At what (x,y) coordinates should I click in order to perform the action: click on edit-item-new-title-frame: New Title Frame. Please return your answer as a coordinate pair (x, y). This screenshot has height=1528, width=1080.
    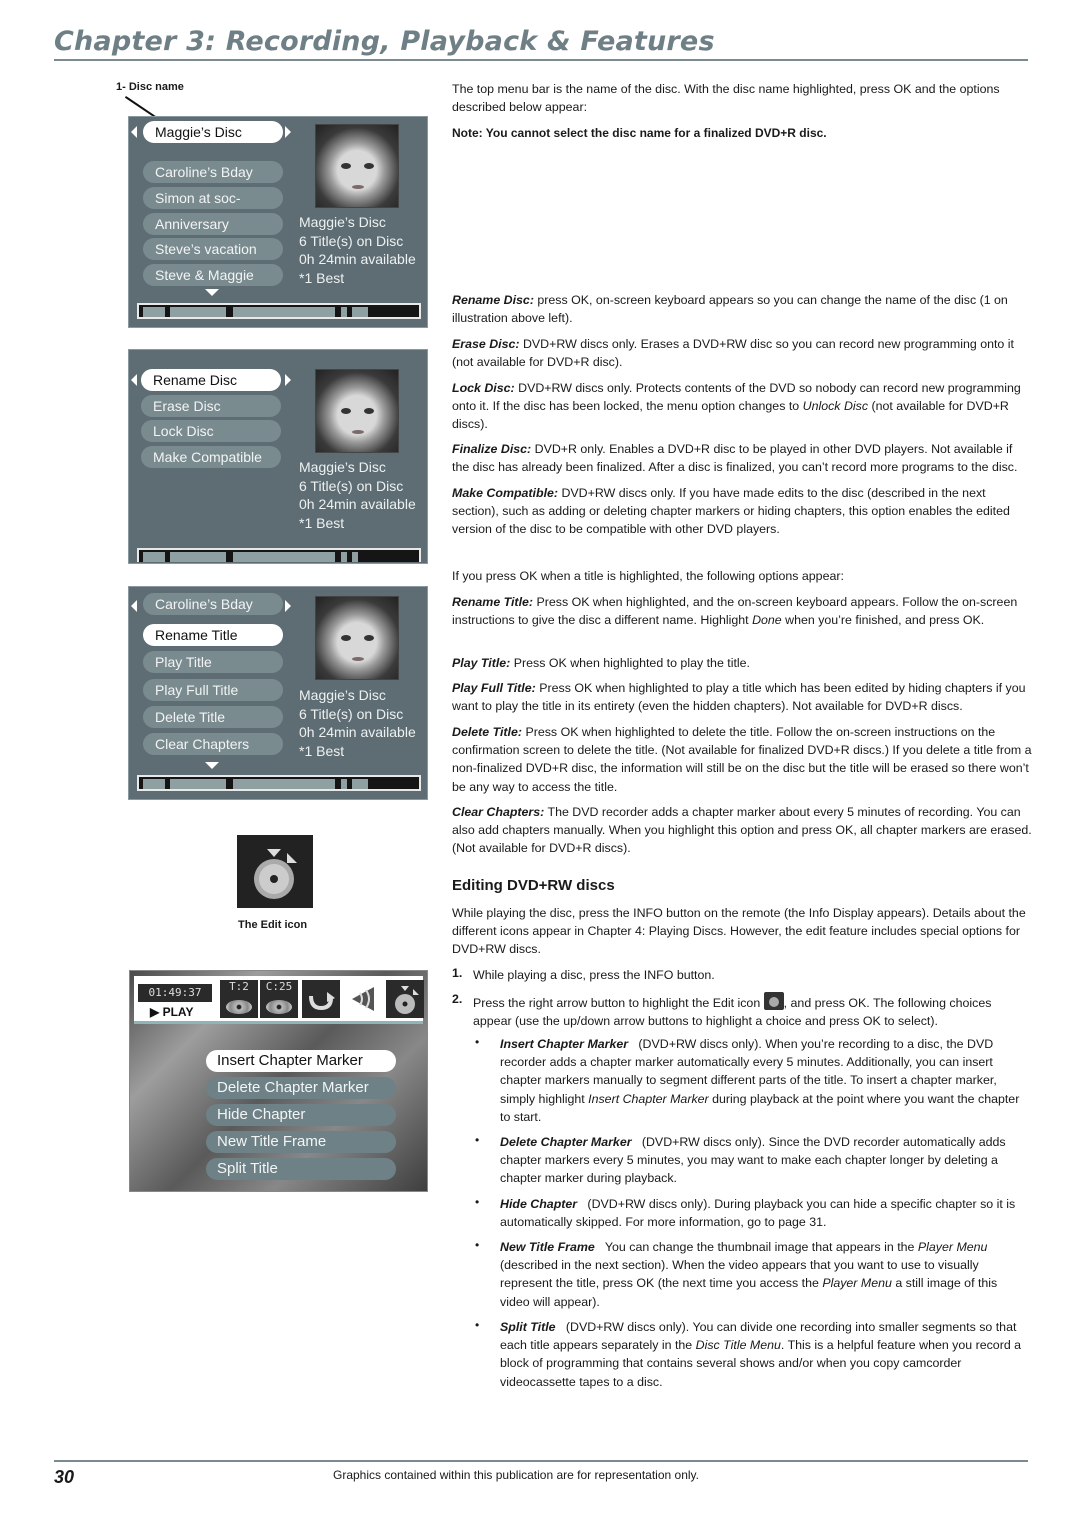
    Looking at the image, I should click on (301, 1142).